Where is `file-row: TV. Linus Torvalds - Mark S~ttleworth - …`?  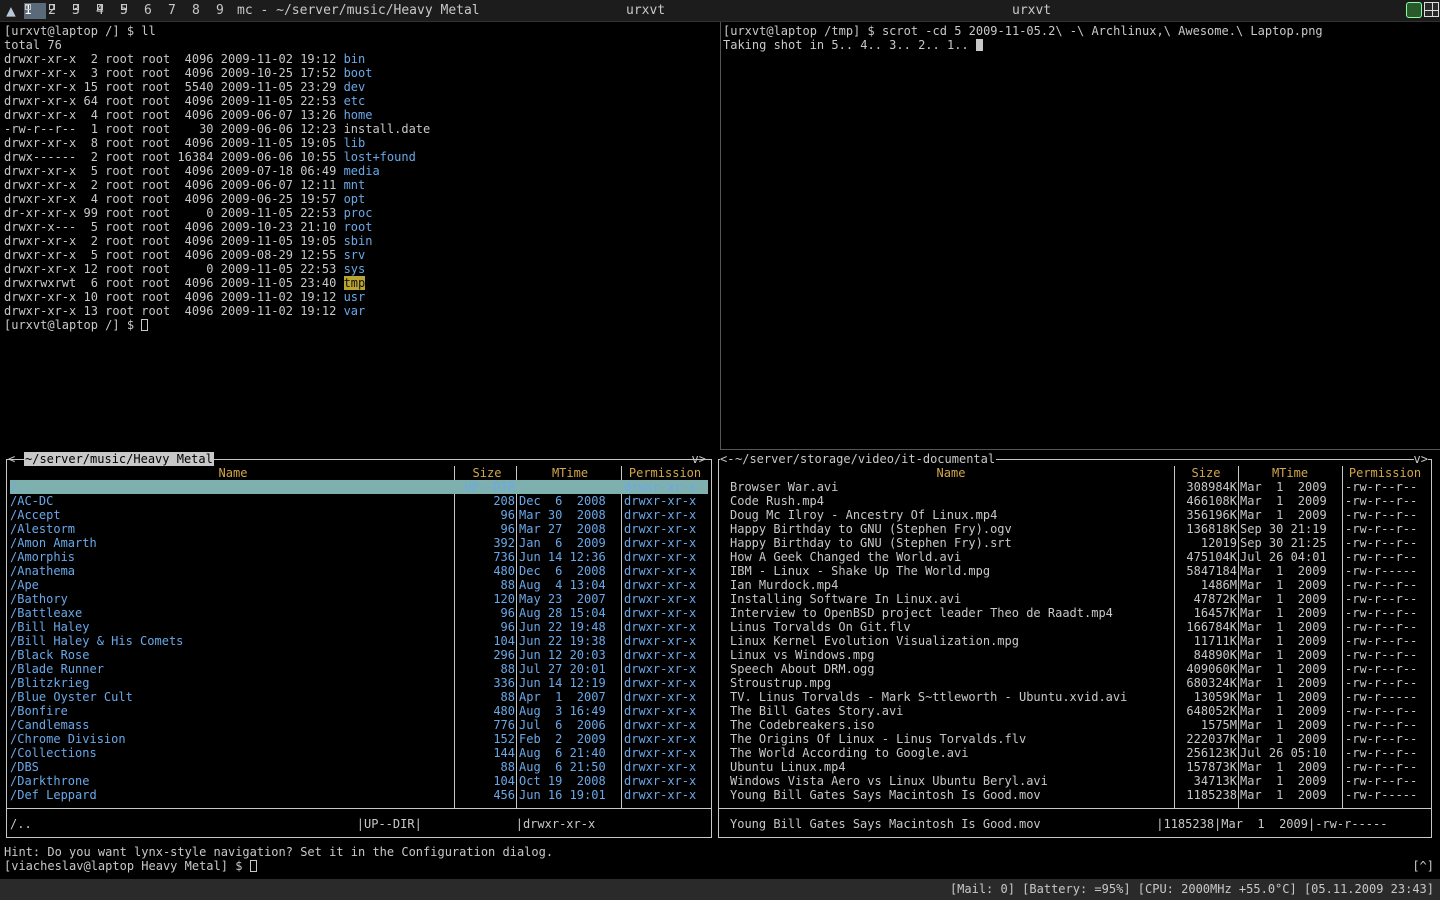 file-row: TV. Linus Torvalds - Mark S~ttleworth - … is located at coordinates (1079, 697).